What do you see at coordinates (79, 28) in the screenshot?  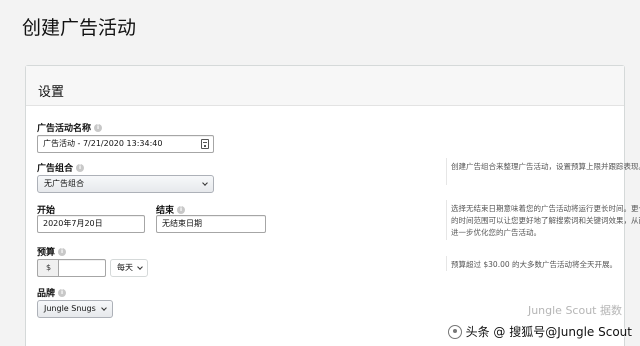 I see `page-title: 创建广告活动` at bounding box center [79, 28].